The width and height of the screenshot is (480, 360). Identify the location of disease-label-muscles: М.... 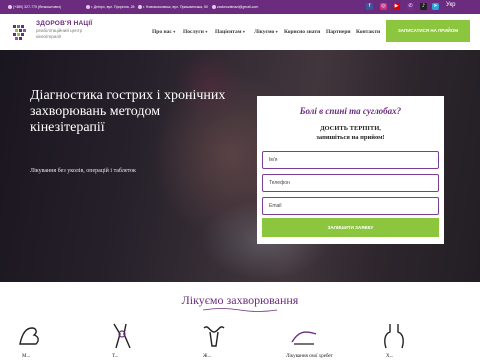
(26, 356).